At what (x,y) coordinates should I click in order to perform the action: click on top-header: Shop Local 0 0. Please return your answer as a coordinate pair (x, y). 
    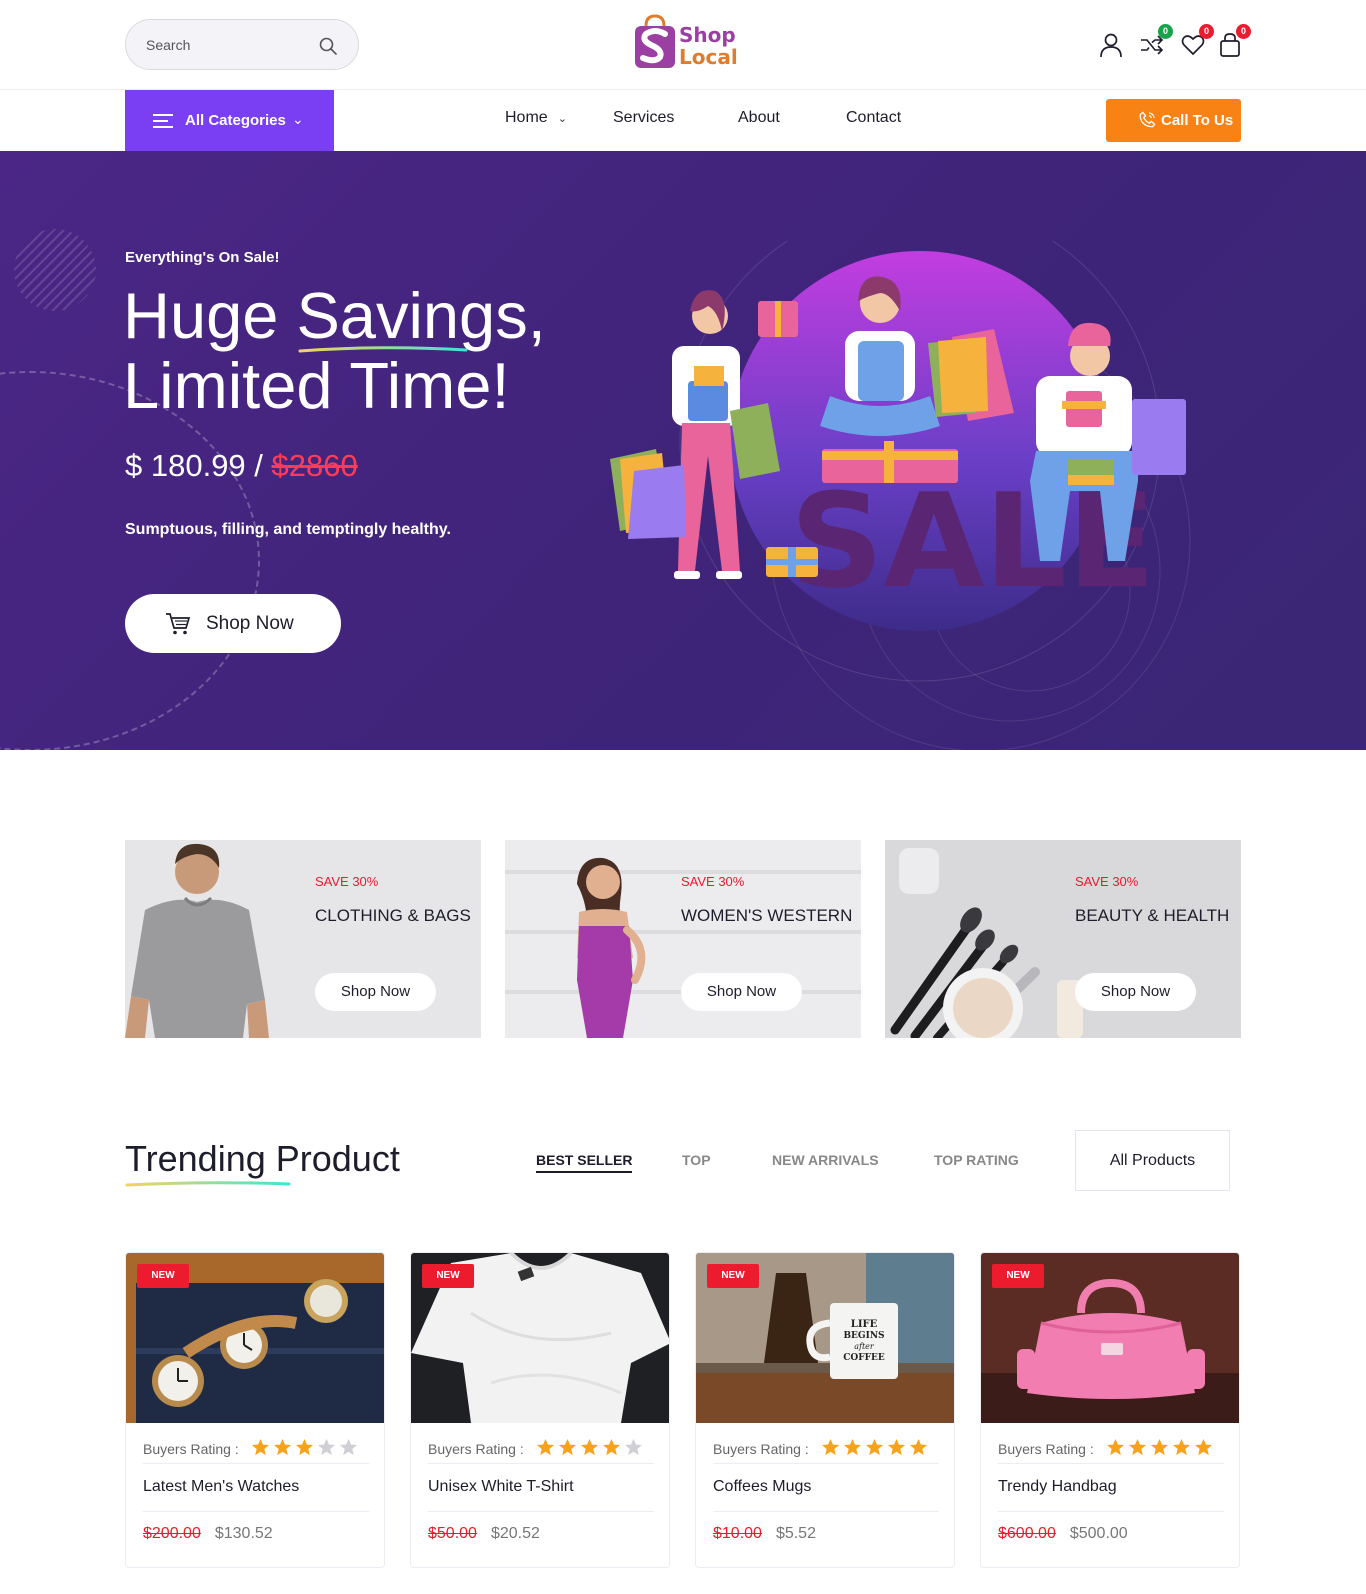
    Looking at the image, I should click on (683, 45).